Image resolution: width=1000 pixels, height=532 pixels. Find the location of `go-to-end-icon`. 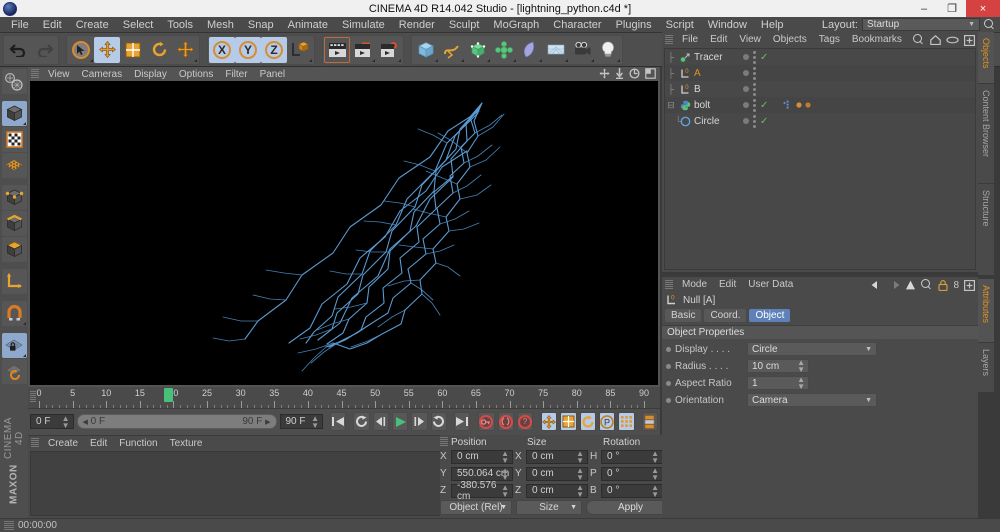

go-to-end-icon is located at coordinates (462, 421).